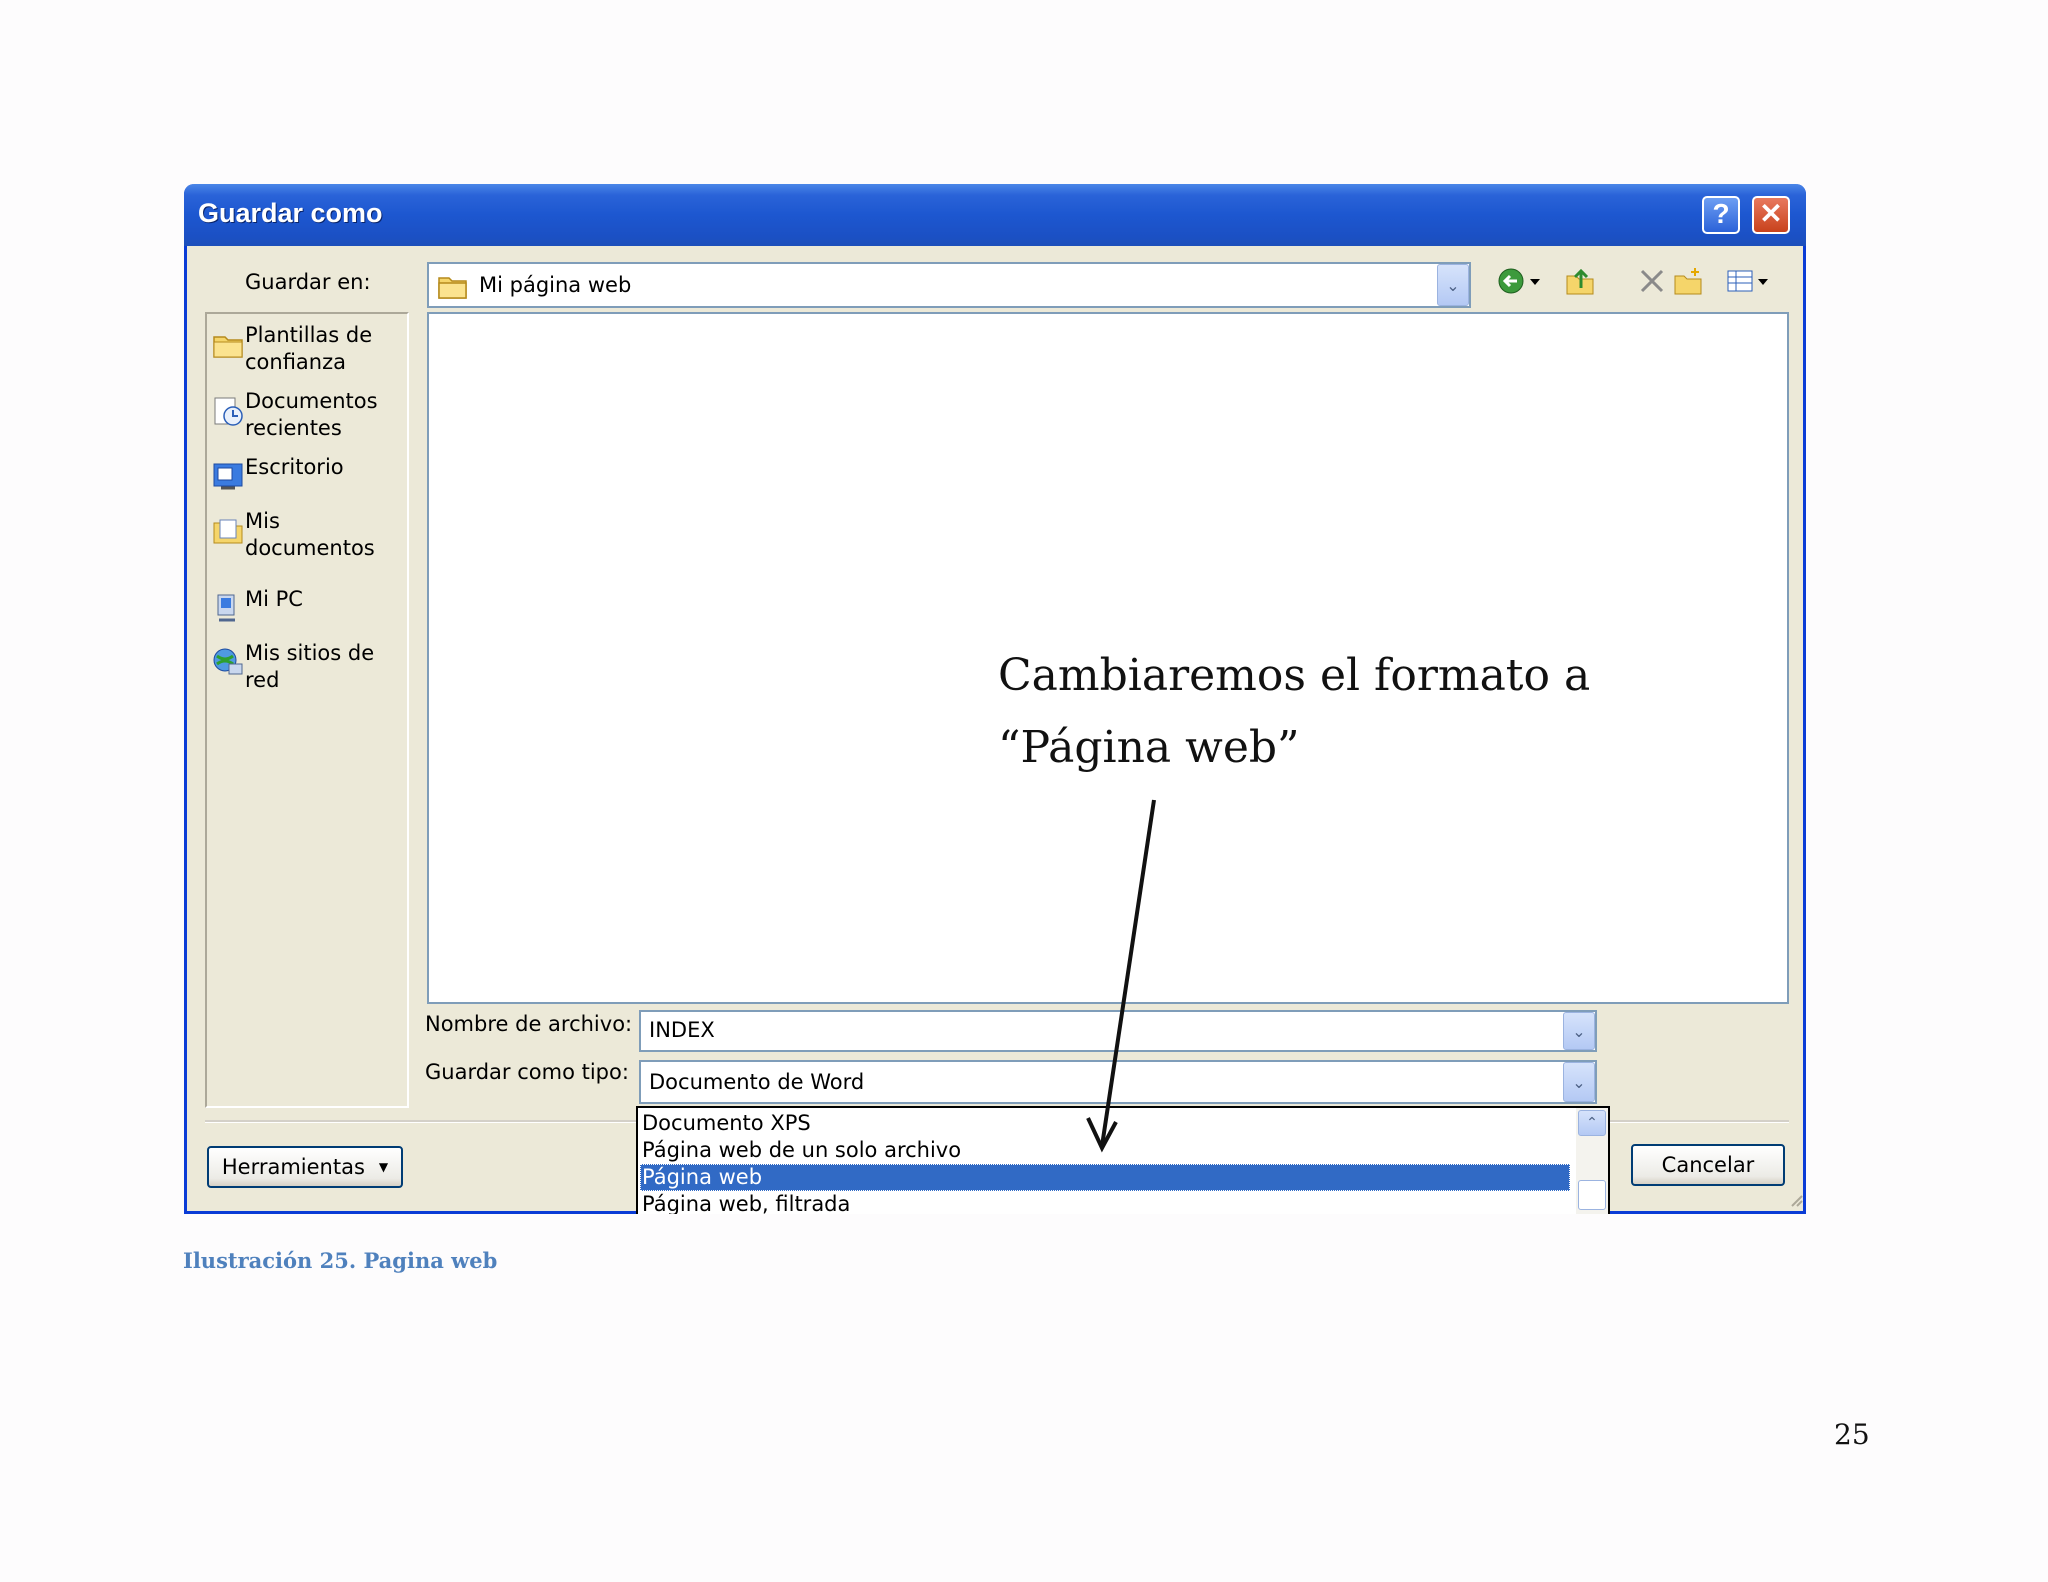  What do you see at coordinates (1740, 281) in the screenshot?
I see `views-icon` at bounding box center [1740, 281].